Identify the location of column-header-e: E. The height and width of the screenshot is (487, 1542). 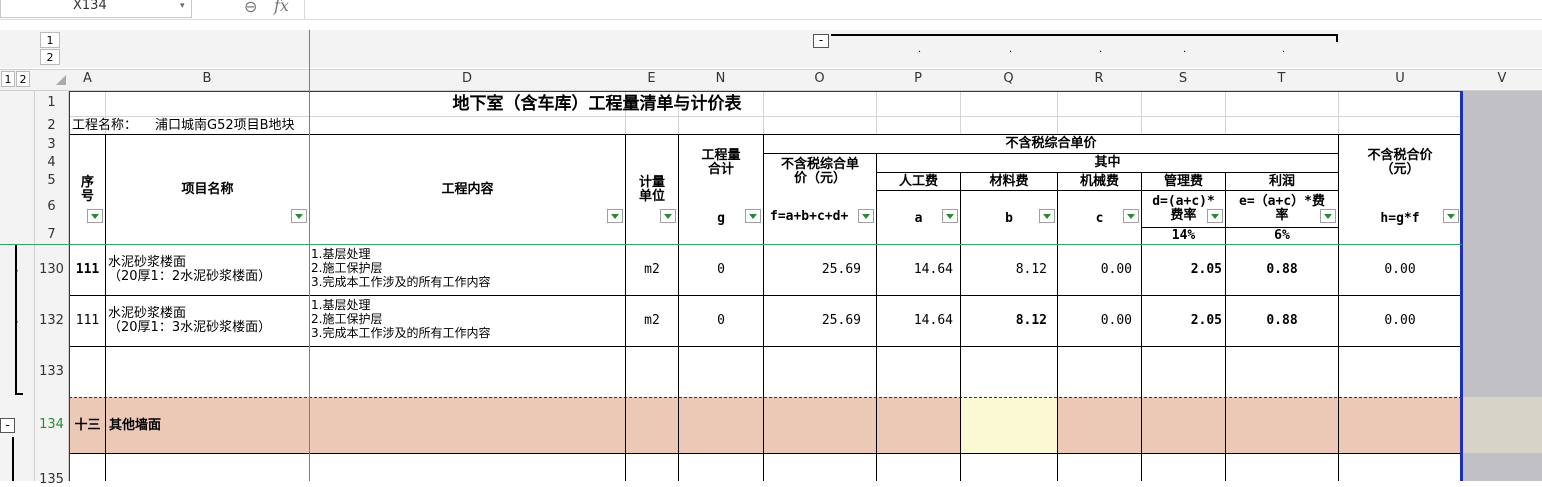
(651, 78).